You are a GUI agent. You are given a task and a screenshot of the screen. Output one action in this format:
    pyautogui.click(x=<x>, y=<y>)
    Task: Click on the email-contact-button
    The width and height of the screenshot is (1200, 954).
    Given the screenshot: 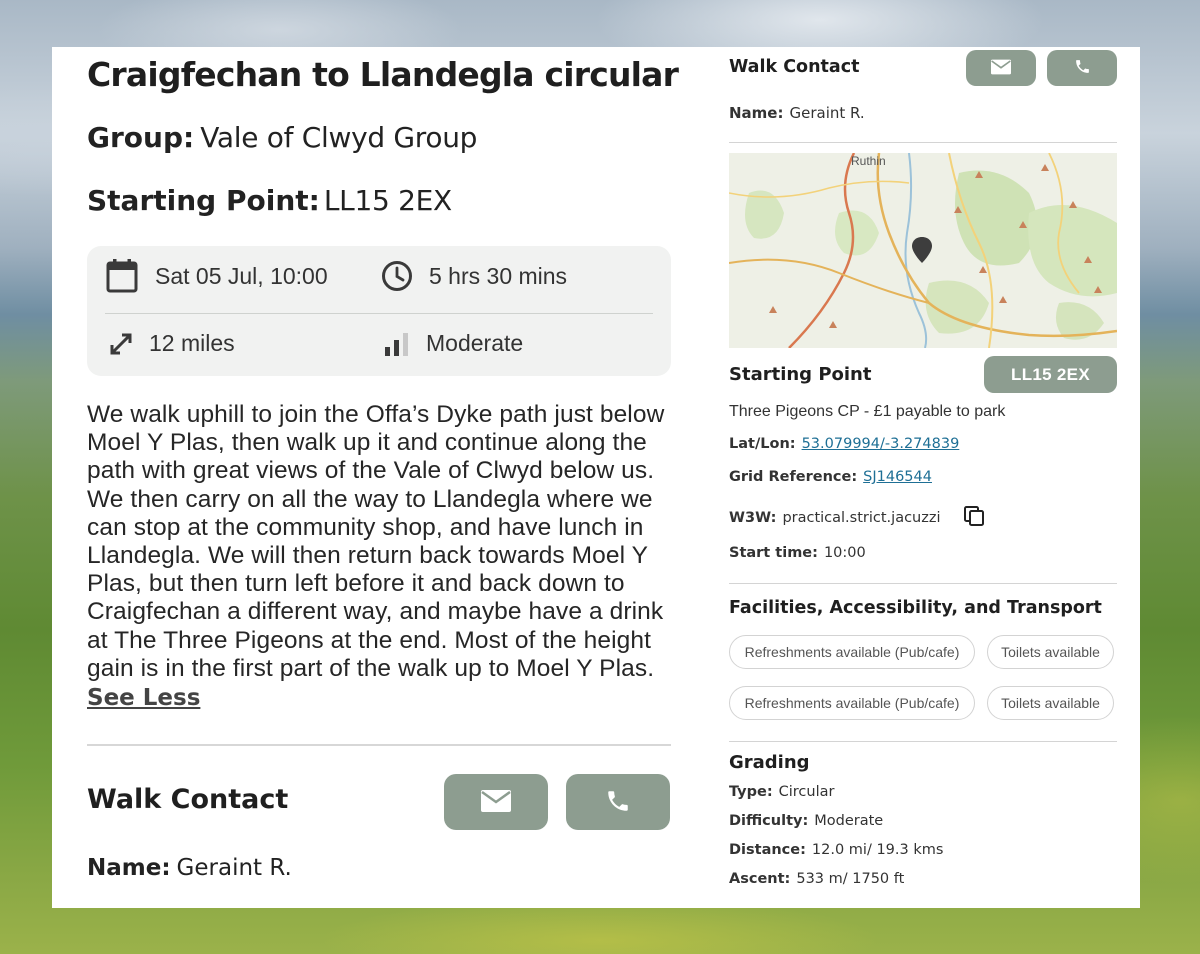 What is the action you would take?
    pyautogui.click(x=496, y=802)
    